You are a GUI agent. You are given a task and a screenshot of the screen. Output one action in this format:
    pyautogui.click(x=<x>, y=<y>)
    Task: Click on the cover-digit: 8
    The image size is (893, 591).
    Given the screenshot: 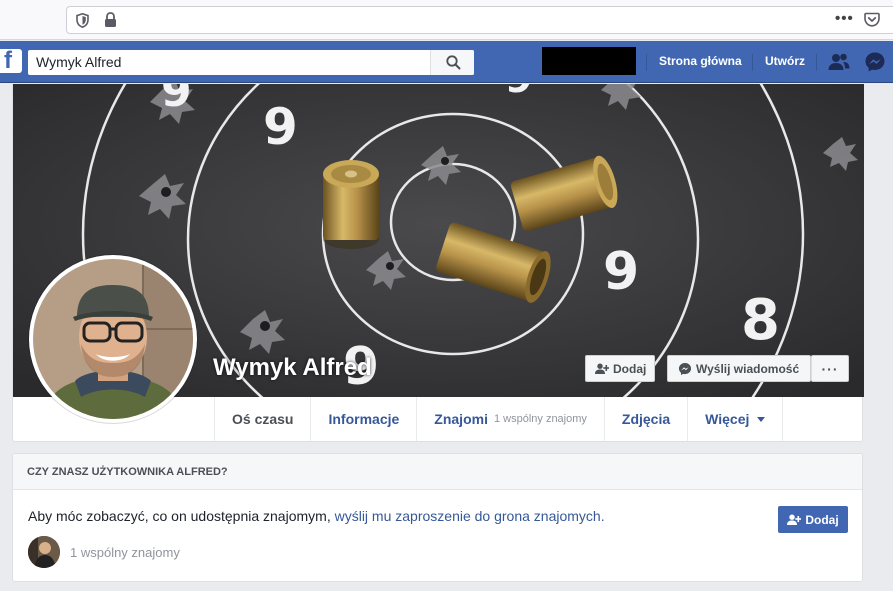 What is the action you would take?
    pyautogui.click(x=760, y=320)
    